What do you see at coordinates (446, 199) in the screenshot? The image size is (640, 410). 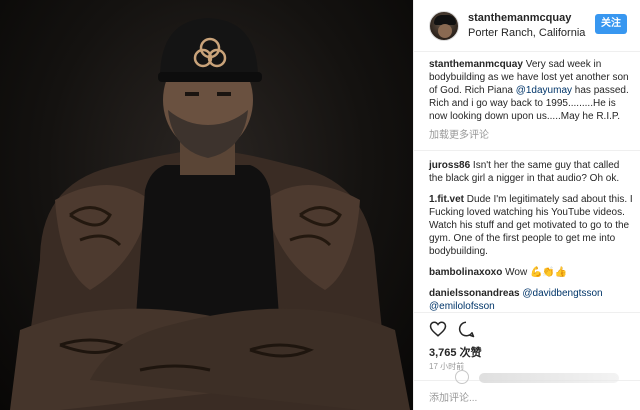 I see `comment-username: 1.fit.vet` at bounding box center [446, 199].